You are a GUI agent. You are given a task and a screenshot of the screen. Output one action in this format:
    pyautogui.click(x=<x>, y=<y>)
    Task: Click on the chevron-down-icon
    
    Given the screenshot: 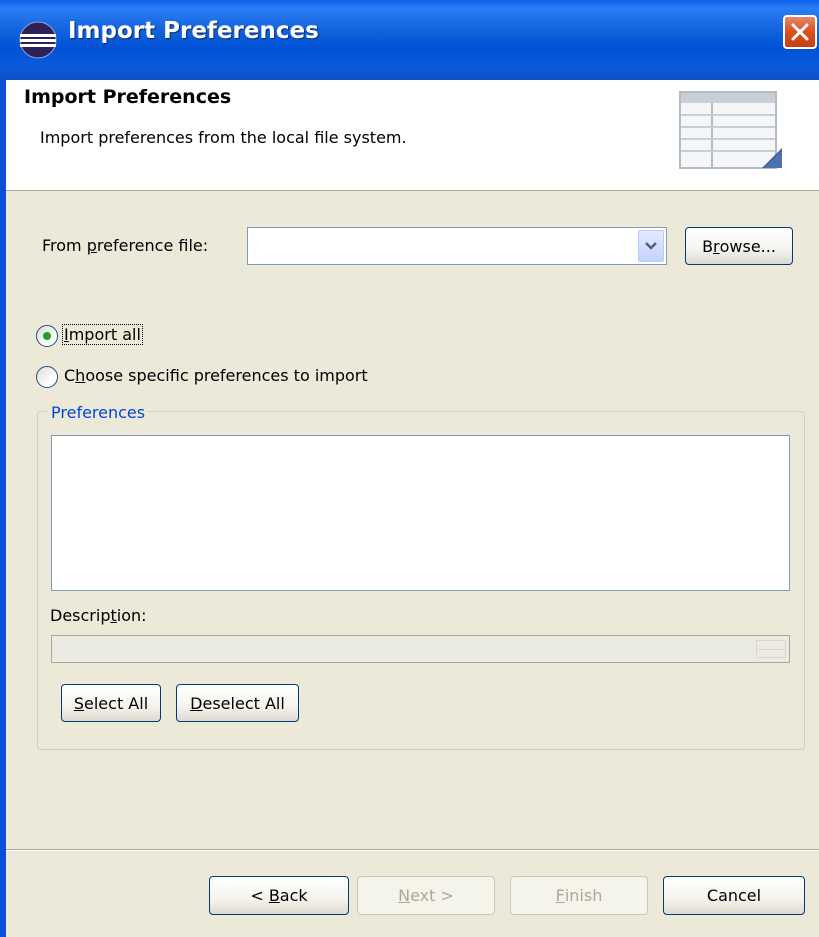 What is the action you would take?
    pyautogui.click(x=651, y=246)
    